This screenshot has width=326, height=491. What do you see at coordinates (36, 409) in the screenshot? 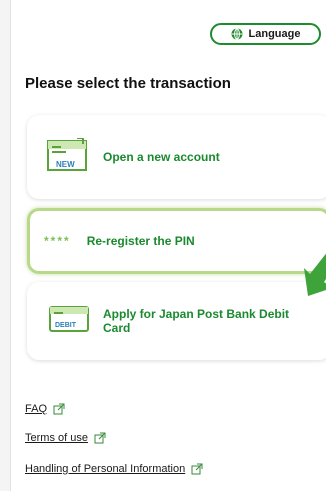
I see `faq-link: FAQ` at bounding box center [36, 409].